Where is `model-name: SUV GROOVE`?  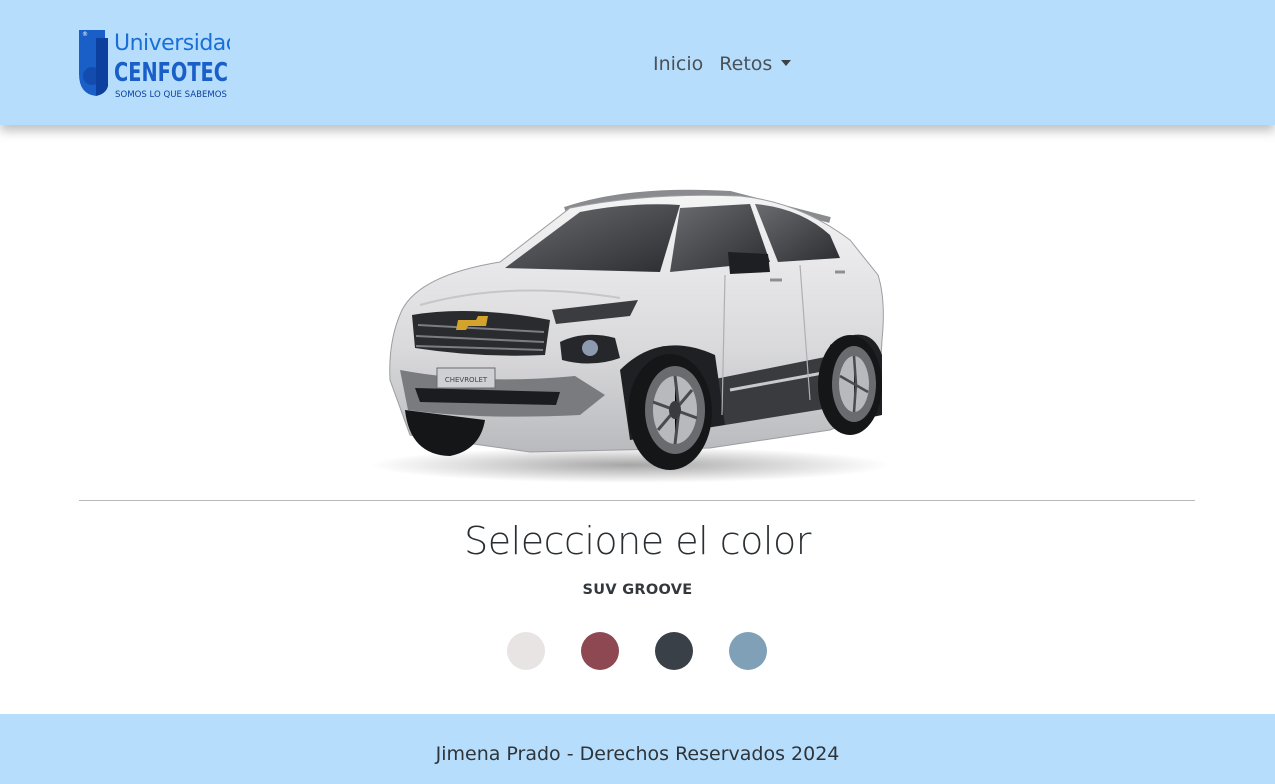
model-name: SUV GROOVE is located at coordinates (637, 590).